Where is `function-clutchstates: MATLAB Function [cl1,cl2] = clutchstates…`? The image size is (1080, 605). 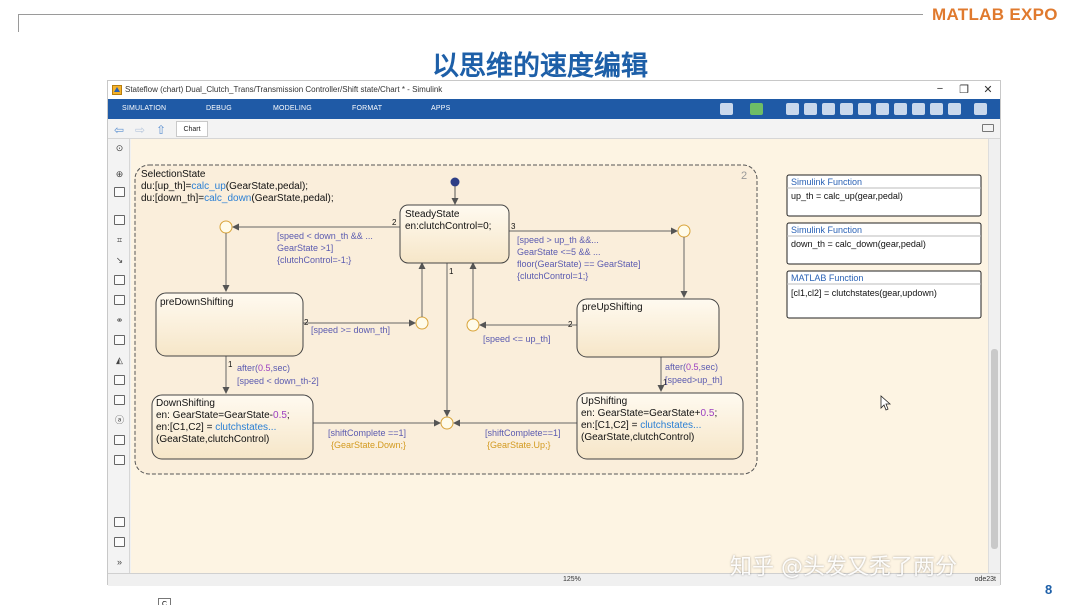 function-clutchstates: MATLAB Function [cl1,cl2] = clutchstates… is located at coordinates (884, 294).